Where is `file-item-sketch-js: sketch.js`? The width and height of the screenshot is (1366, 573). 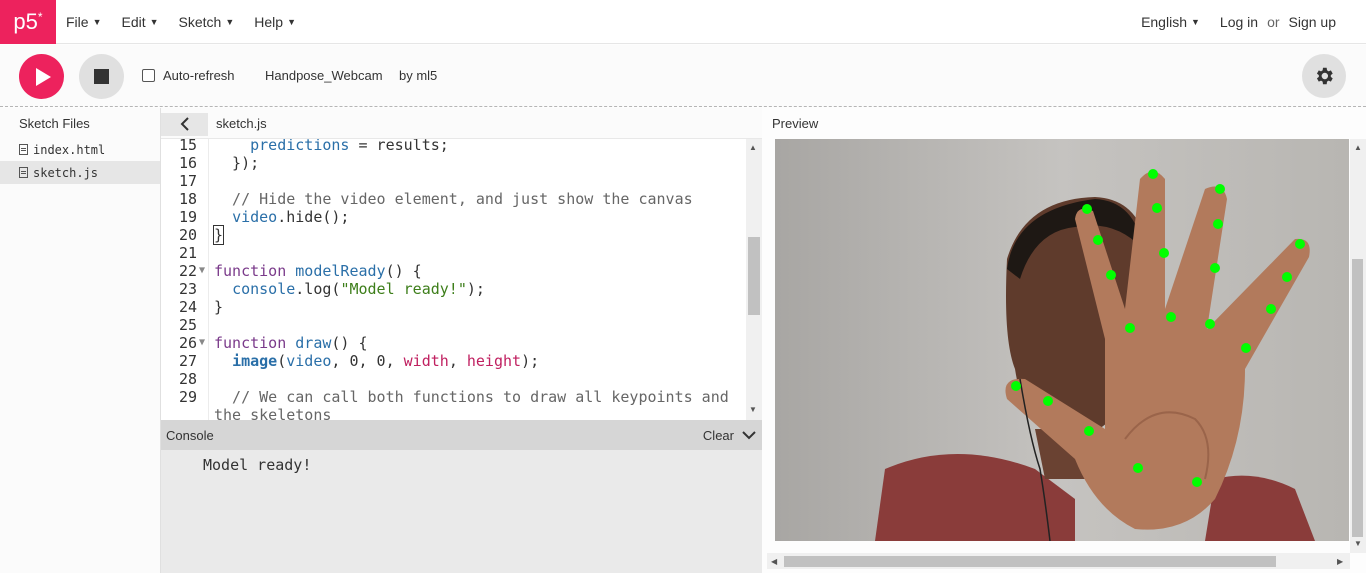 file-item-sketch-js: sketch.js is located at coordinates (80, 172).